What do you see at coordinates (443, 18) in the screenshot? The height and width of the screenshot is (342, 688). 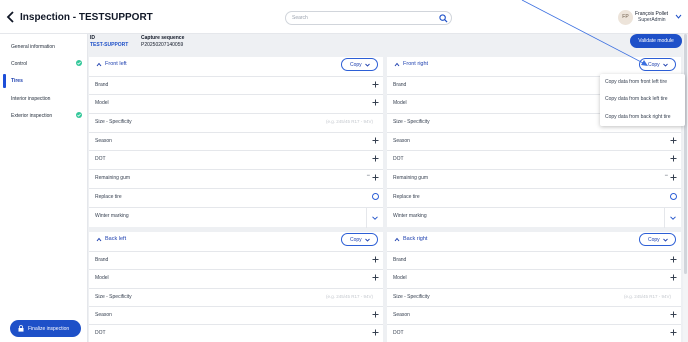 I see `search-icon` at bounding box center [443, 18].